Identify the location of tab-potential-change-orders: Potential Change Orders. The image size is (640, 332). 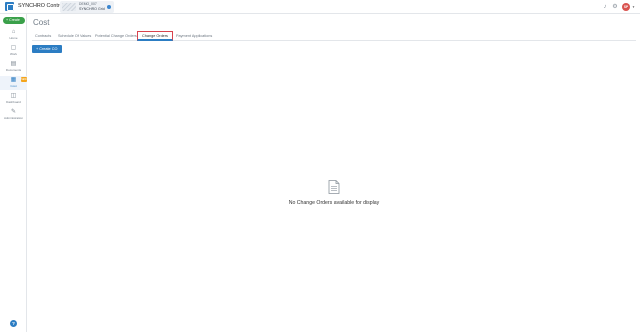
(116, 36).